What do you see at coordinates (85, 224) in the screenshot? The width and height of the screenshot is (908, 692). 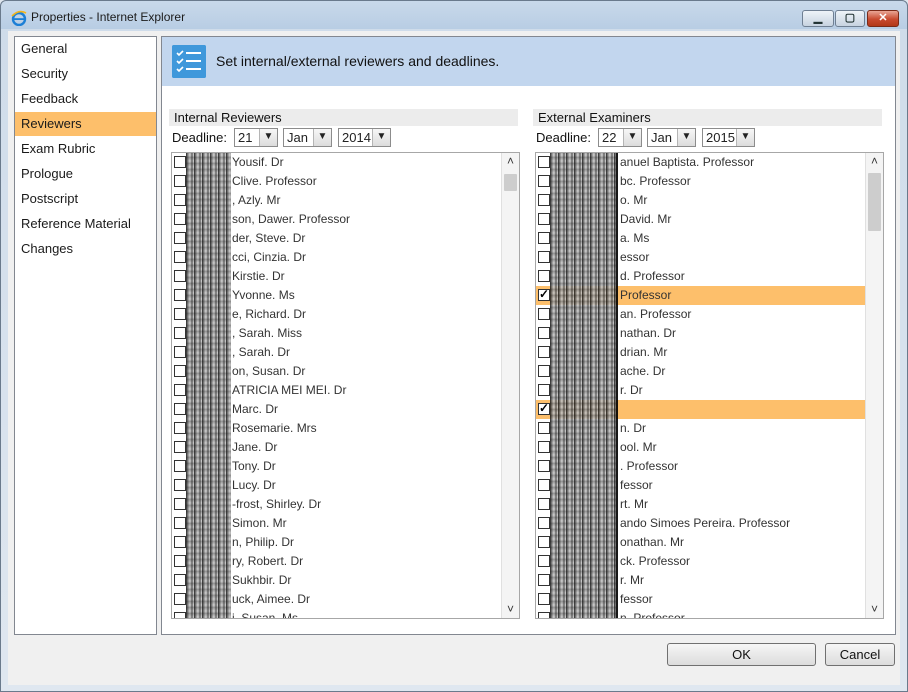 I see `sidebar-item-reference-material: Reference Material` at bounding box center [85, 224].